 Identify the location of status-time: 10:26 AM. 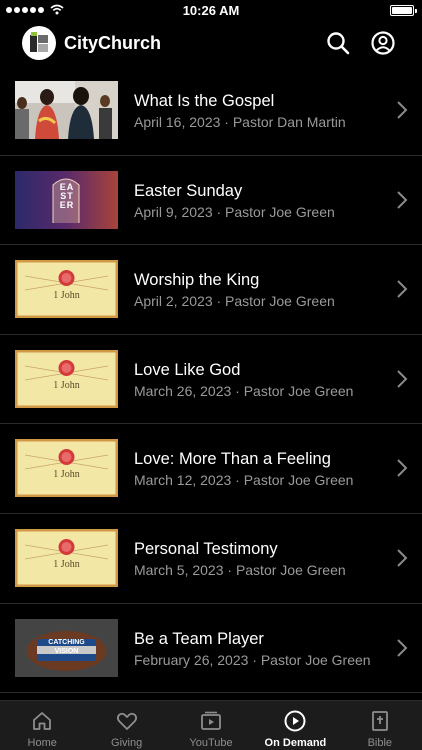
(211, 10).